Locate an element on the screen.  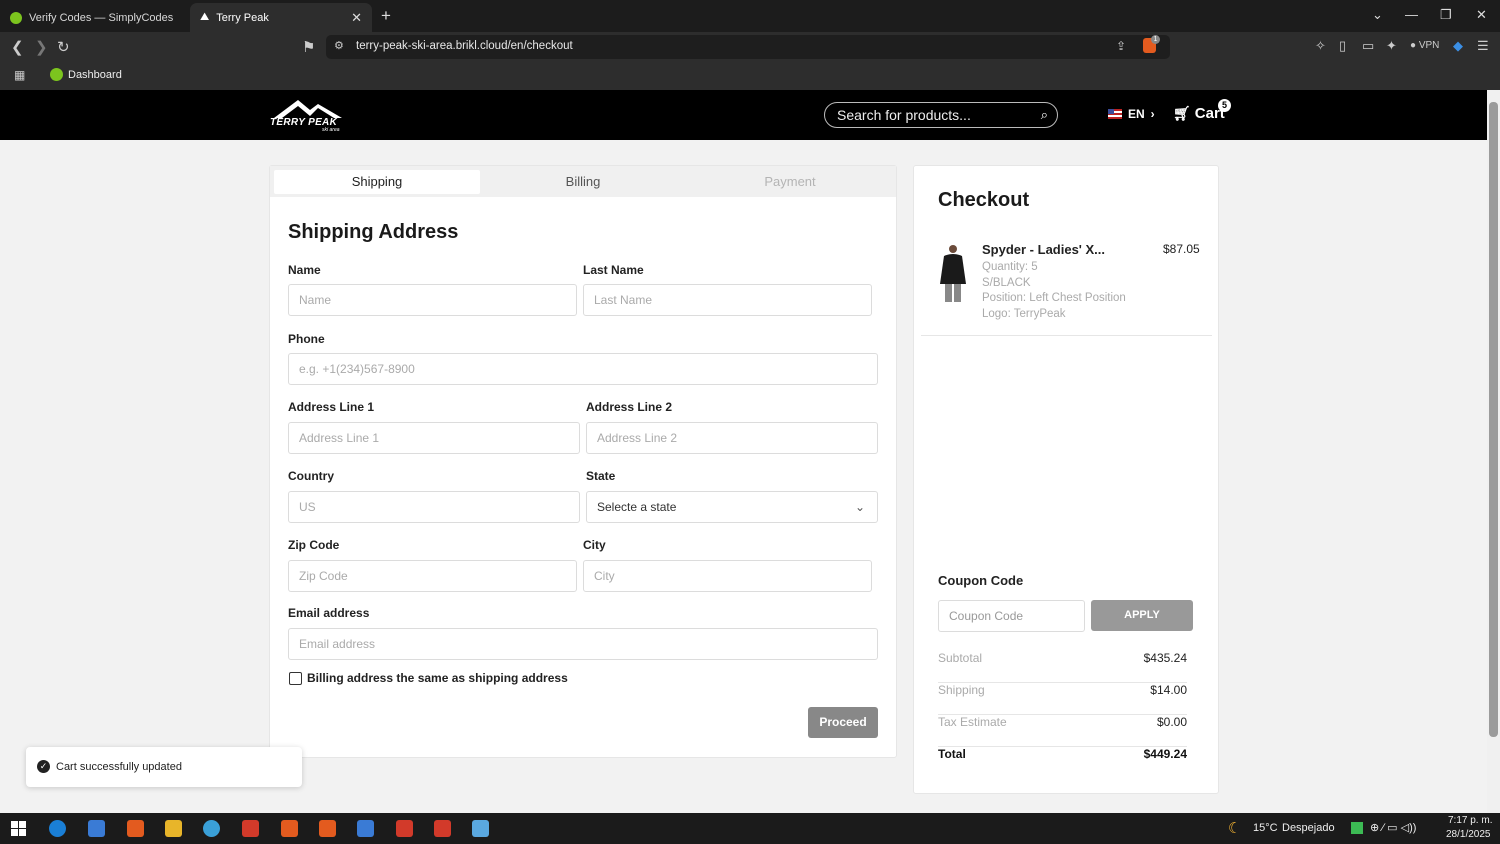
clock-date: 28/1/2025 is located at coordinates (1468, 834).